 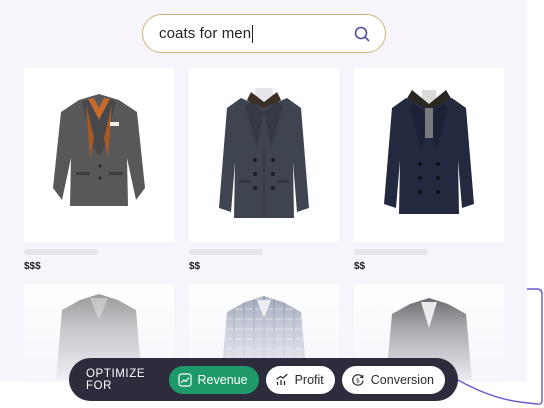 What do you see at coordinates (116, 379) in the screenshot?
I see `optimize-for-label: OPTIMIZE FOR` at bounding box center [116, 379].